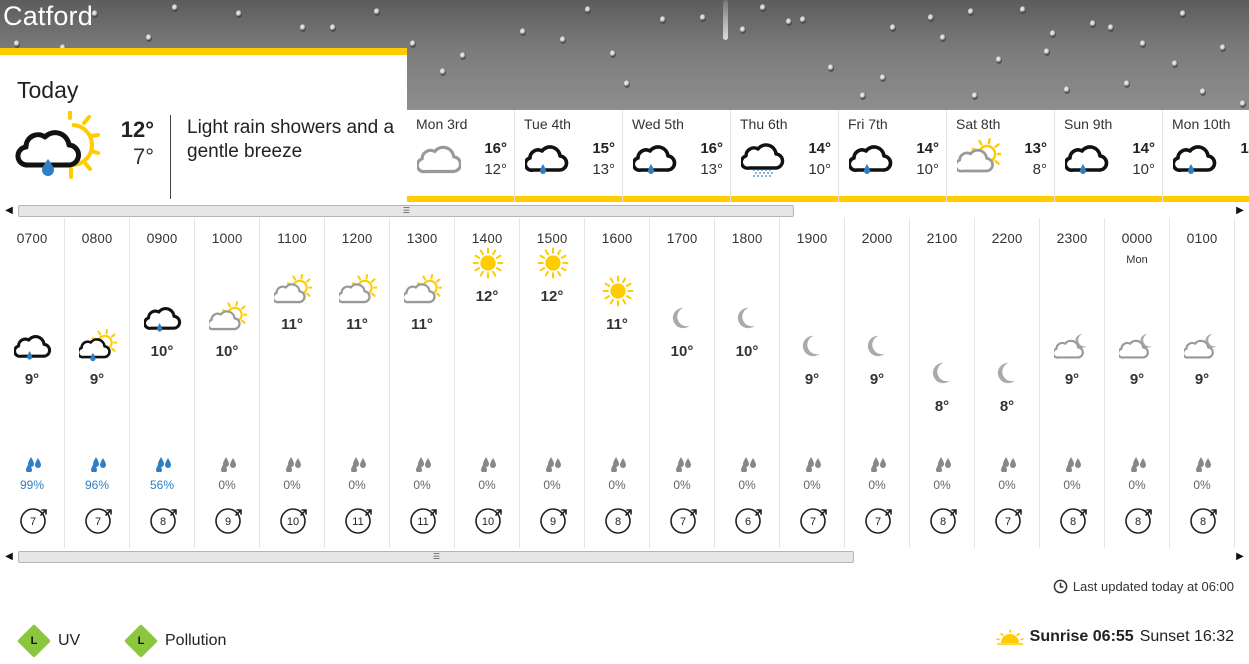 The height and width of the screenshot is (664, 1249). What do you see at coordinates (32, 383) in the screenshot?
I see `hour-column: 0700 9° 99% 7` at bounding box center [32, 383].